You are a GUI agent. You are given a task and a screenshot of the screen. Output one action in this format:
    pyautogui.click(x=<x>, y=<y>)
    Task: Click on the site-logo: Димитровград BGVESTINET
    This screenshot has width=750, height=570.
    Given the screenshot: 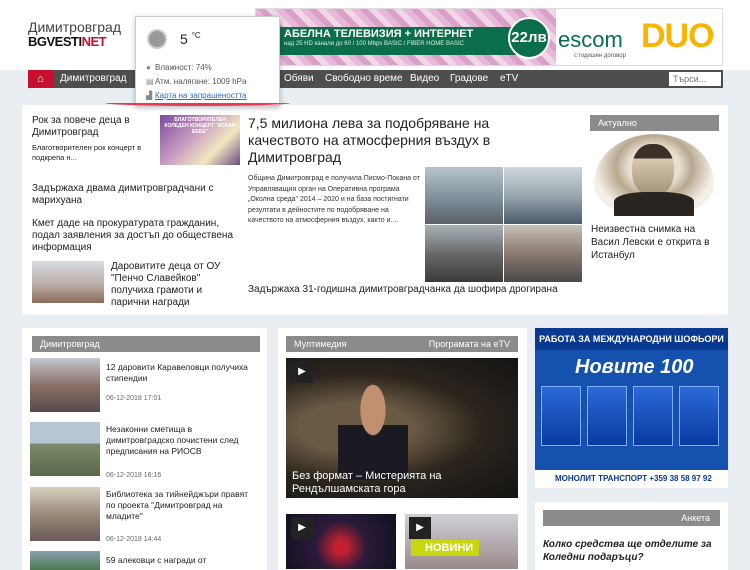 What is the action you would take?
    pyautogui.click(x=83, y=35)
    